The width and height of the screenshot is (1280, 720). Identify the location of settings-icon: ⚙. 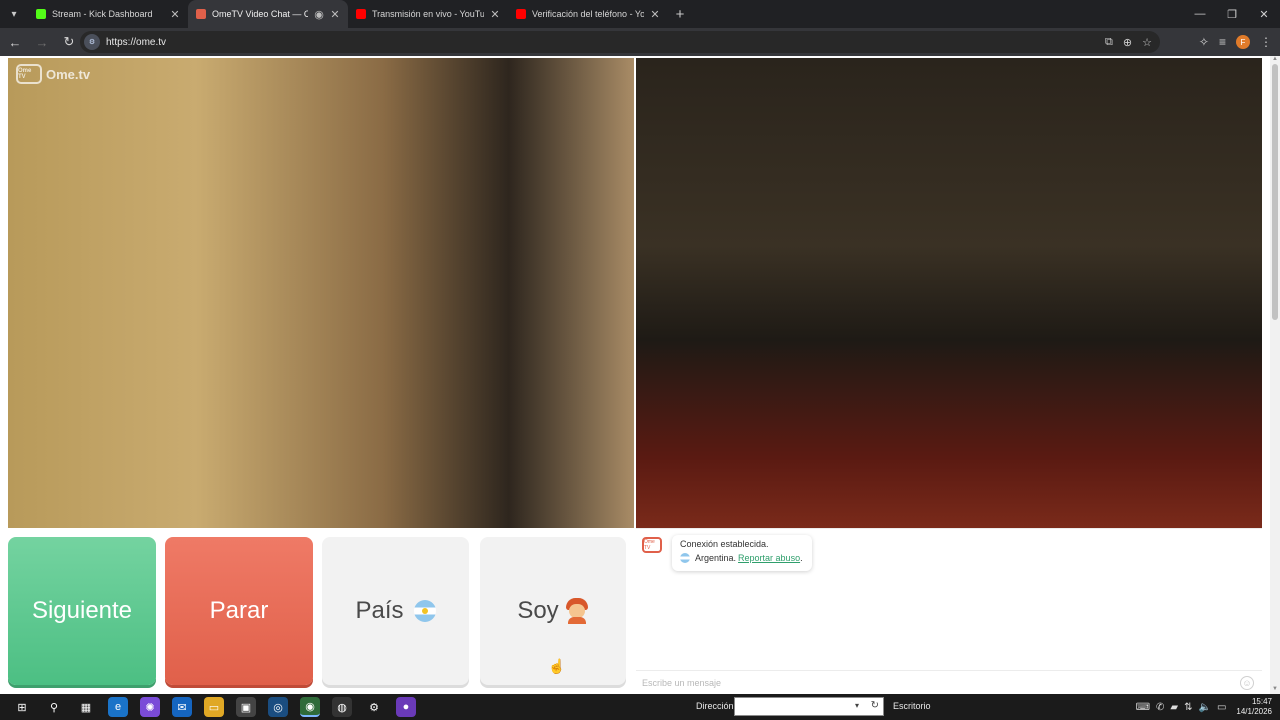
(374, 707).